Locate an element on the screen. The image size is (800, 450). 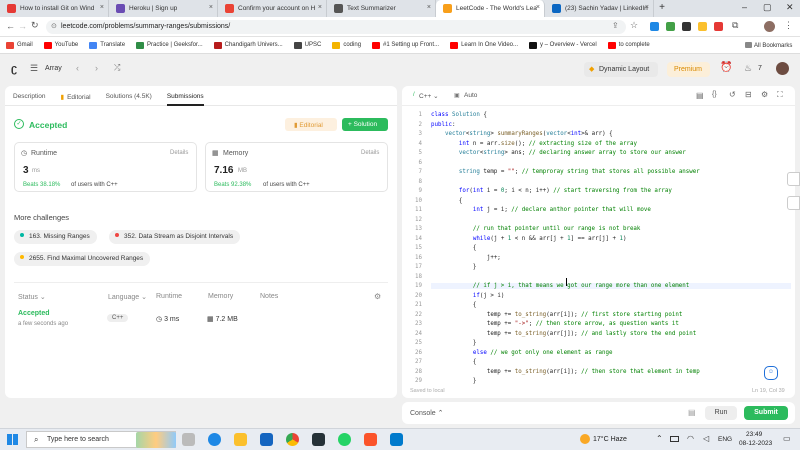
code-line: j++; is located at coordinates (466, 258).